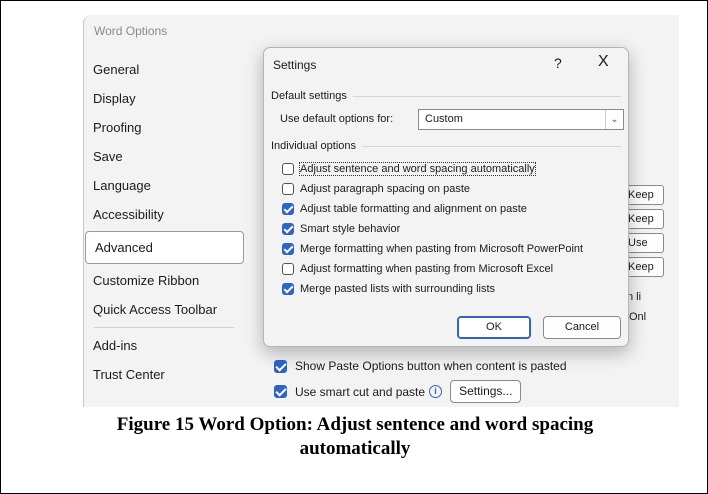 Image resolution: width=708 pixels, height=494 pixels. What do you see at coordinates (603, 62) in the screenshot?
I see `close-icon: X` at bounding box center [603, 62].